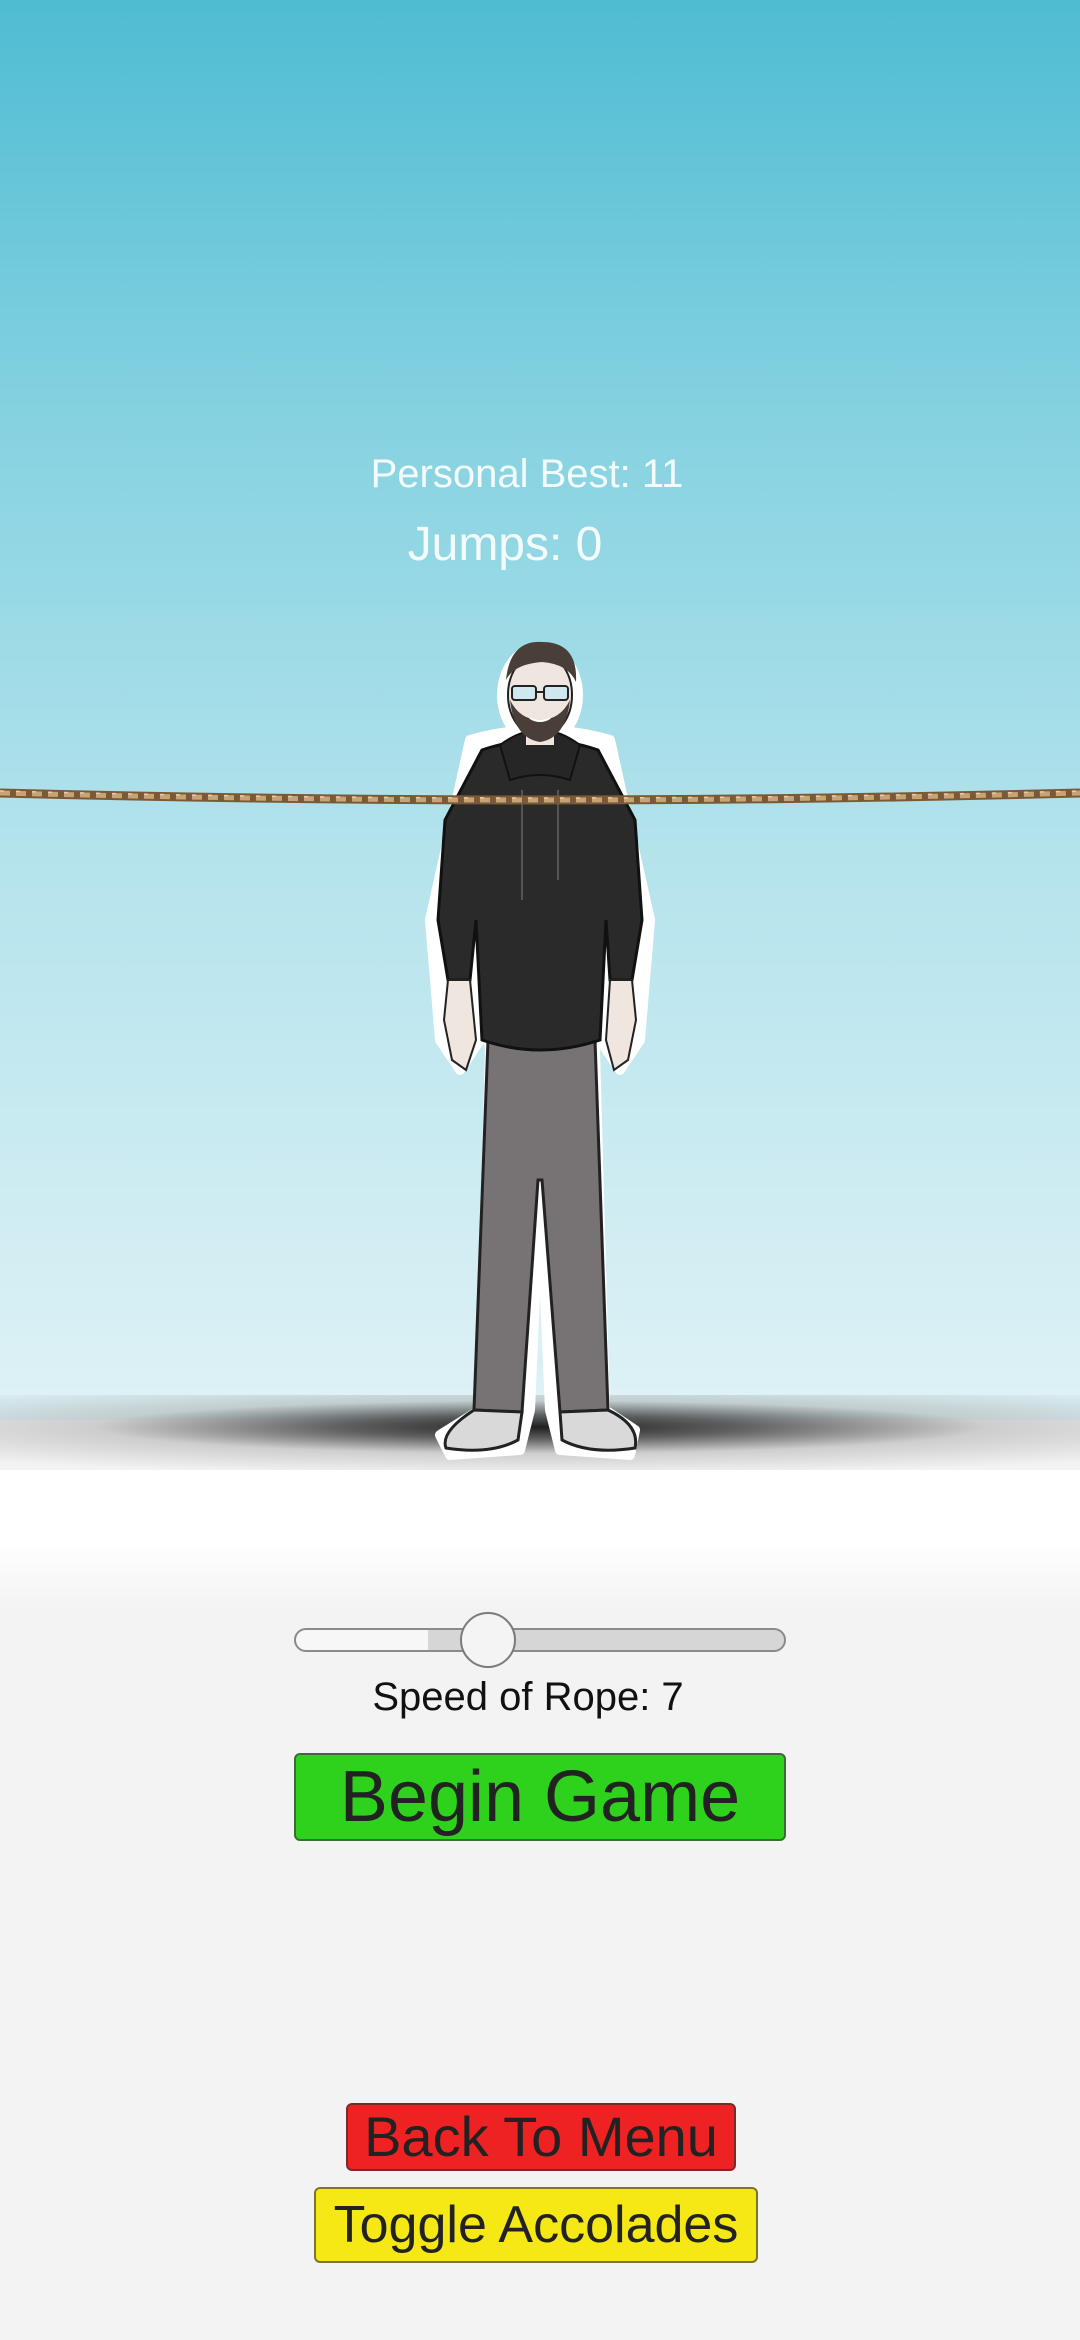 The width and height of the screenshot is (1080, 2340). I want to click on rope-speed-label: Speed of Rope: 7, so click(528, 1697).